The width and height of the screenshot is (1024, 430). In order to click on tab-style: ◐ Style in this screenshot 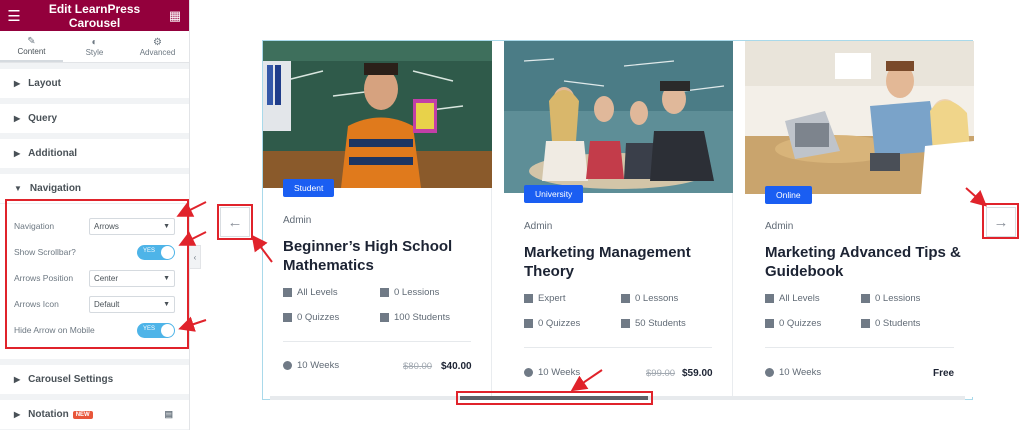, I will do `click(94, 46)`.